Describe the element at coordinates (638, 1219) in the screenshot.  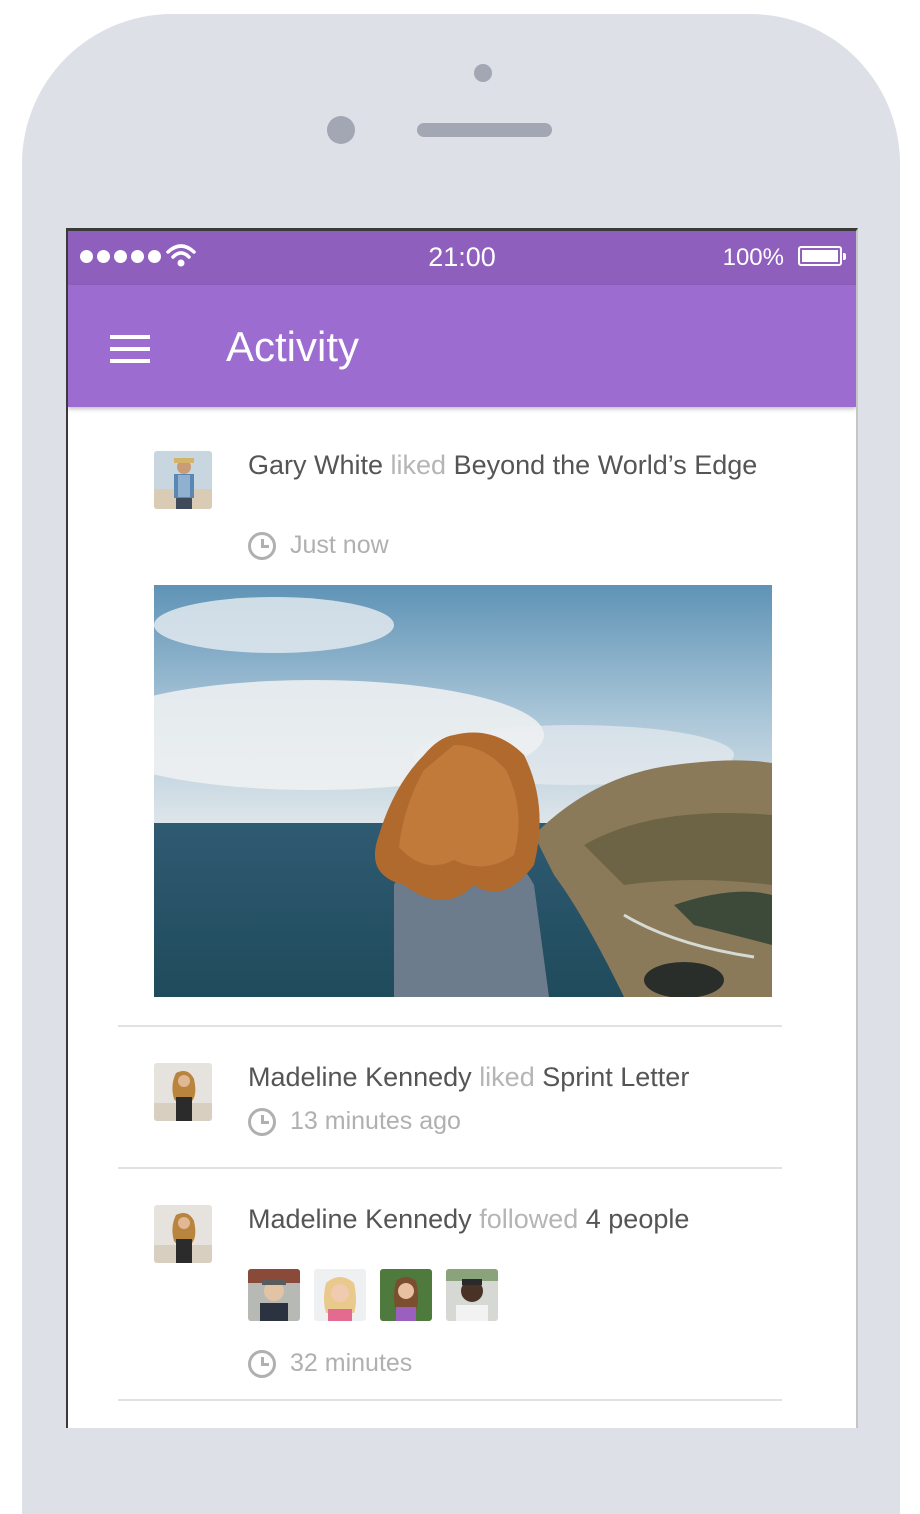
I see `activity-object: 4 people` at that location.